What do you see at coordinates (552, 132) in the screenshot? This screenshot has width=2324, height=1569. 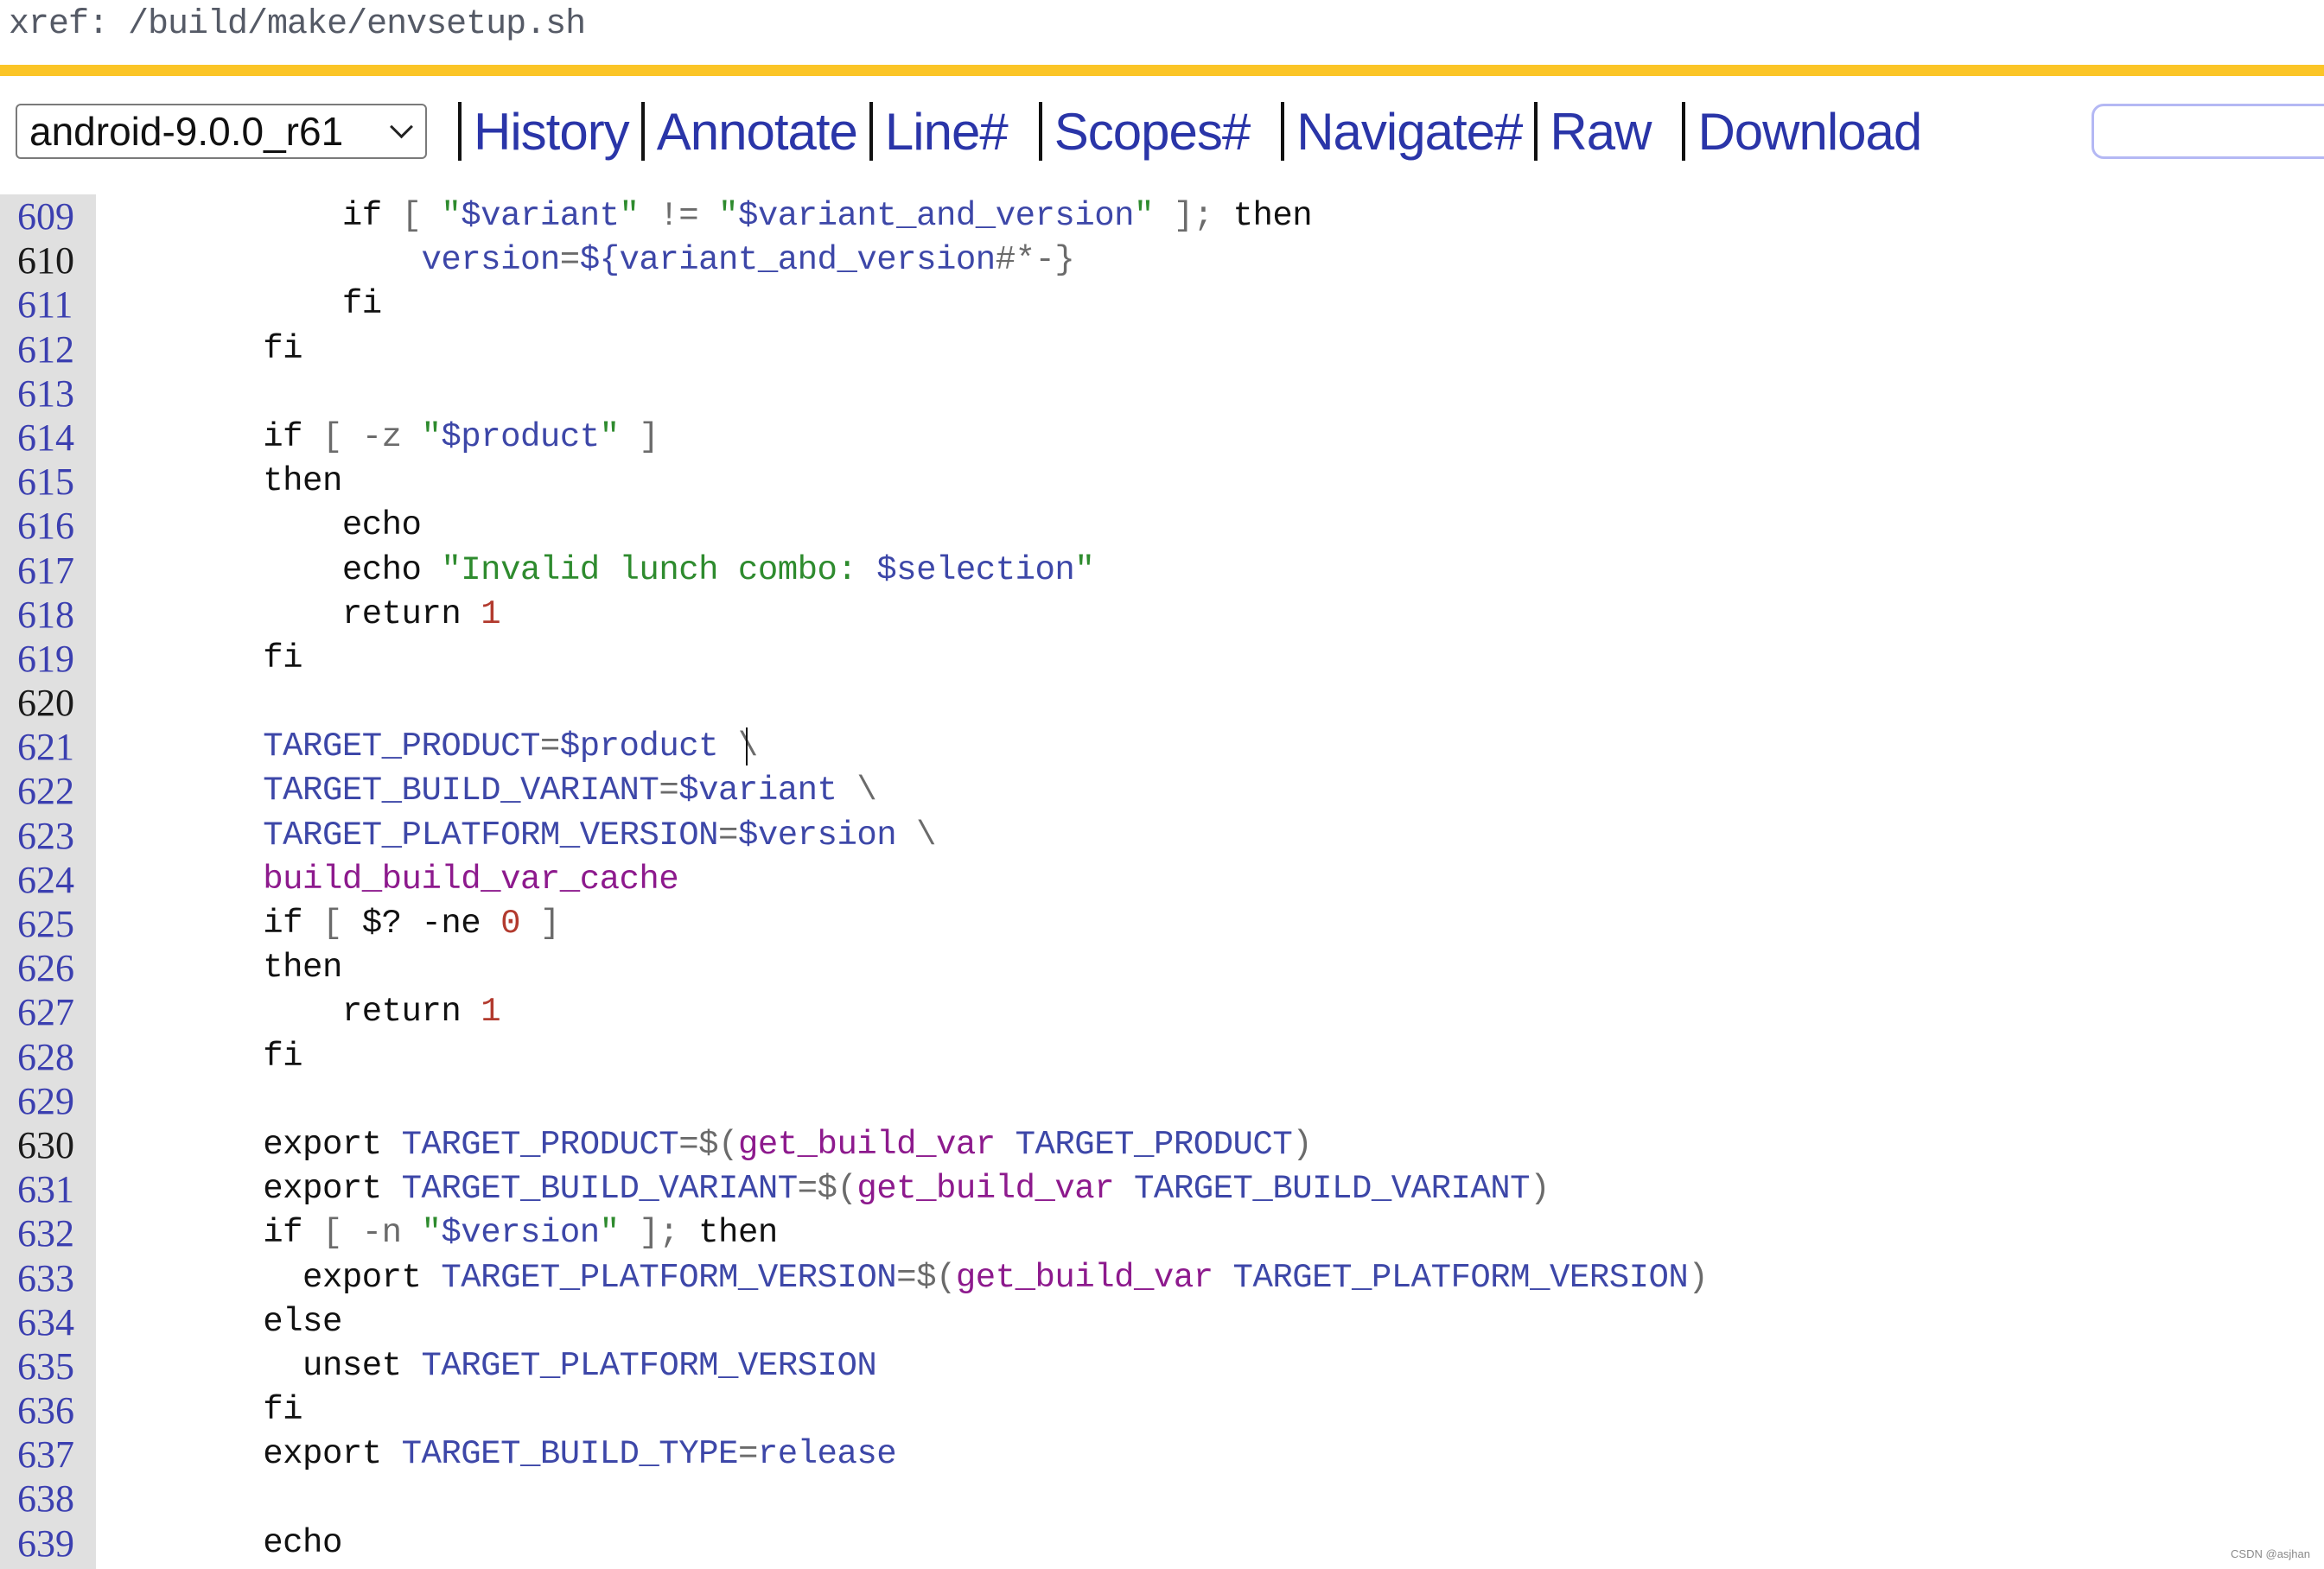 I see `history-link: History` at bounding box center [552, 132].